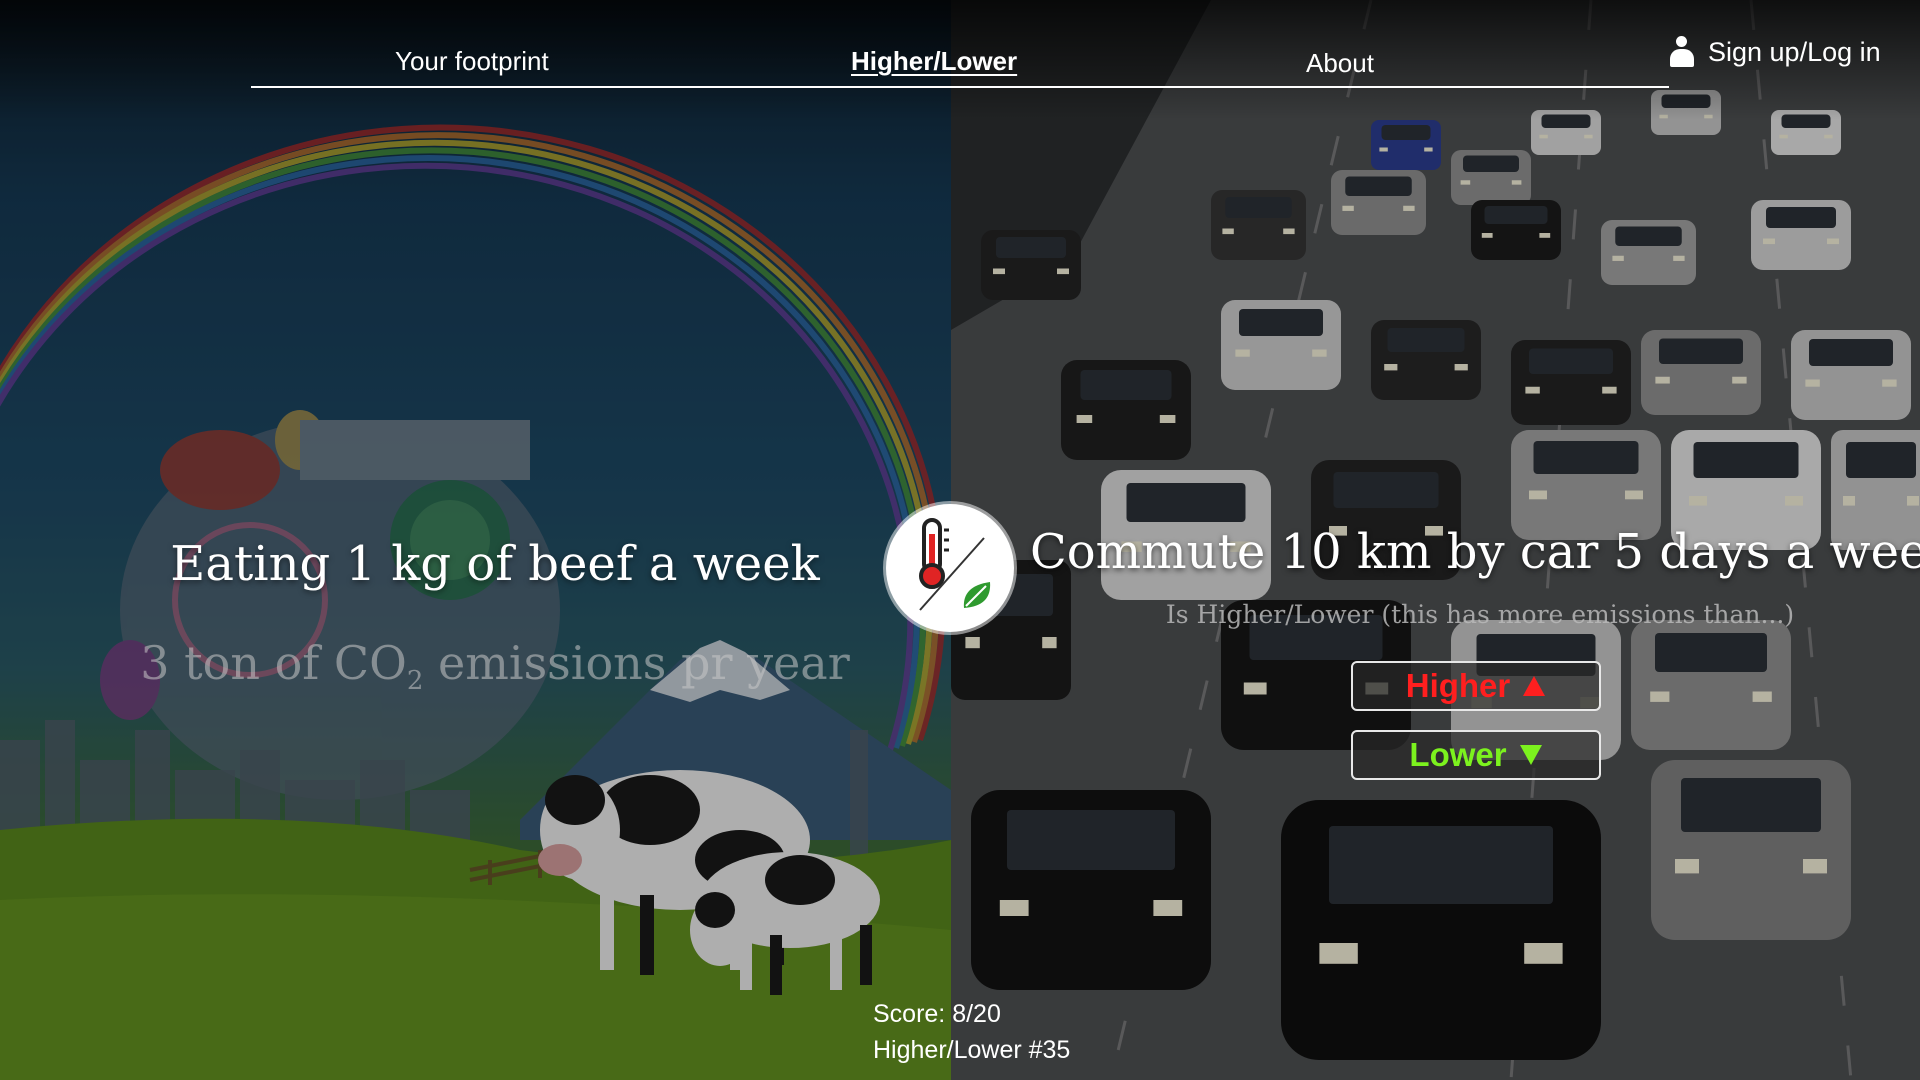 This screenshot has width=1920, height=1080. I want to click on score-info: Score: 8/20 Higher/Lower #35, so click(971, 1032).